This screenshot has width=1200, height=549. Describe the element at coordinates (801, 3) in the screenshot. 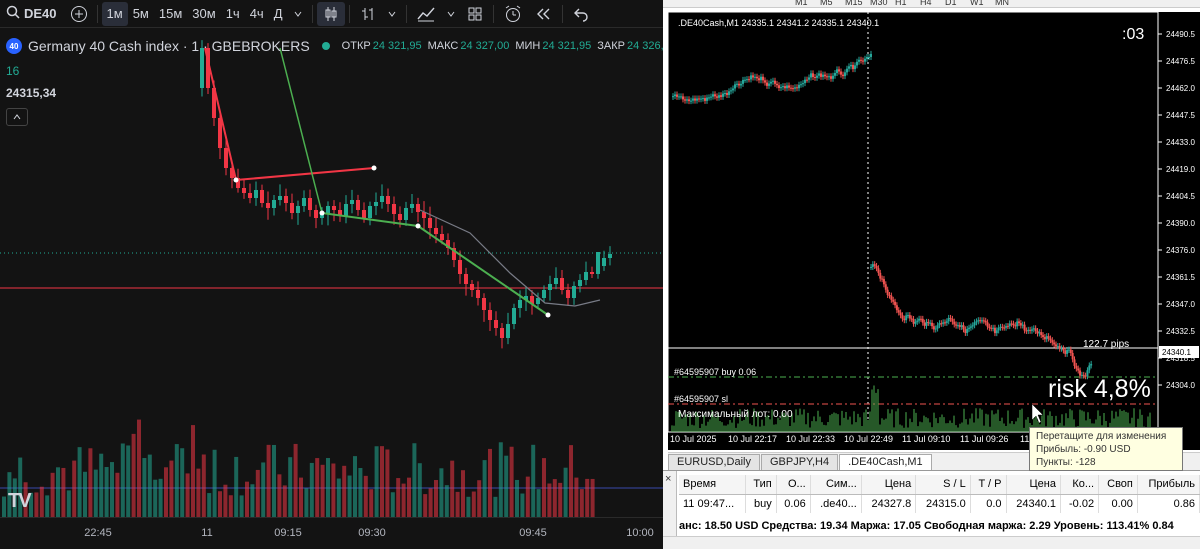

I see `mt-timeframe-button: M1` at that location.